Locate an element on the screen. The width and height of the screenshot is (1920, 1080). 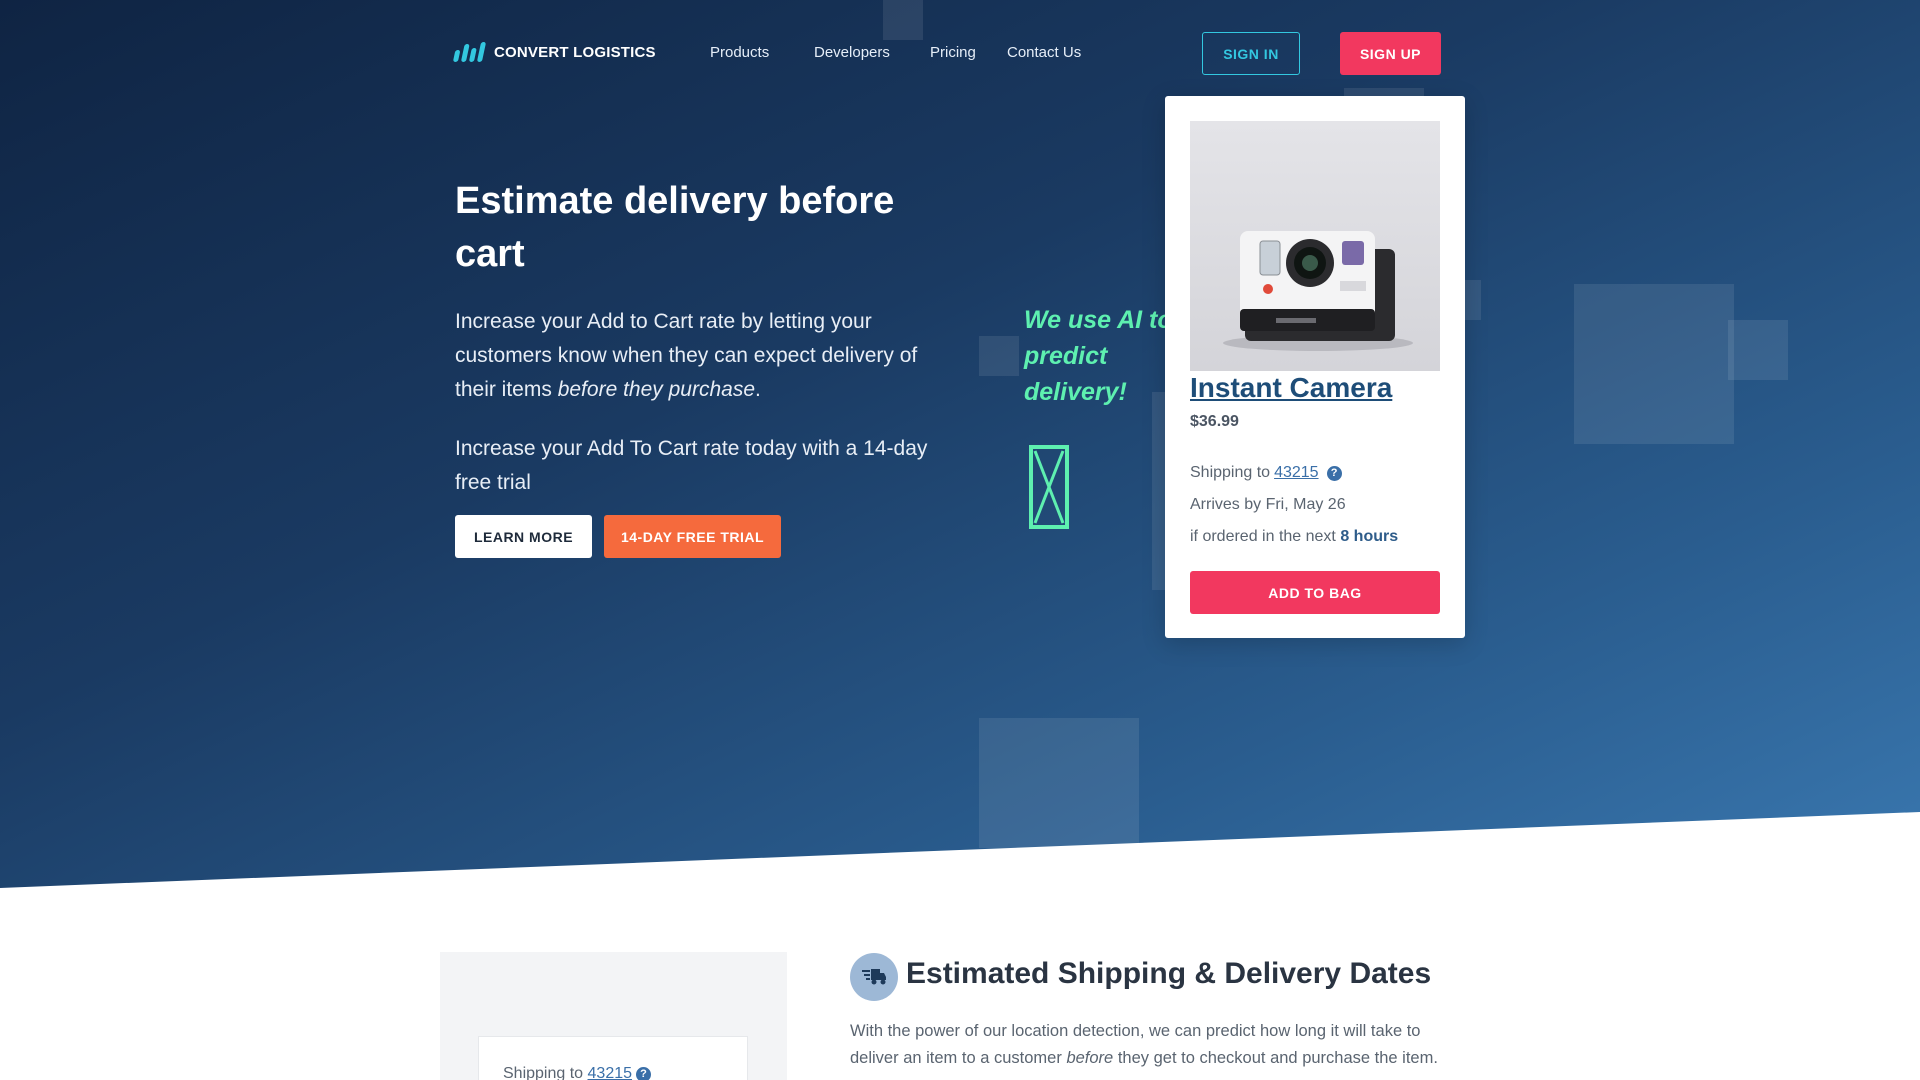
add-to-bag-button: ADD TO BAG is located at coordinates (1315, 592).